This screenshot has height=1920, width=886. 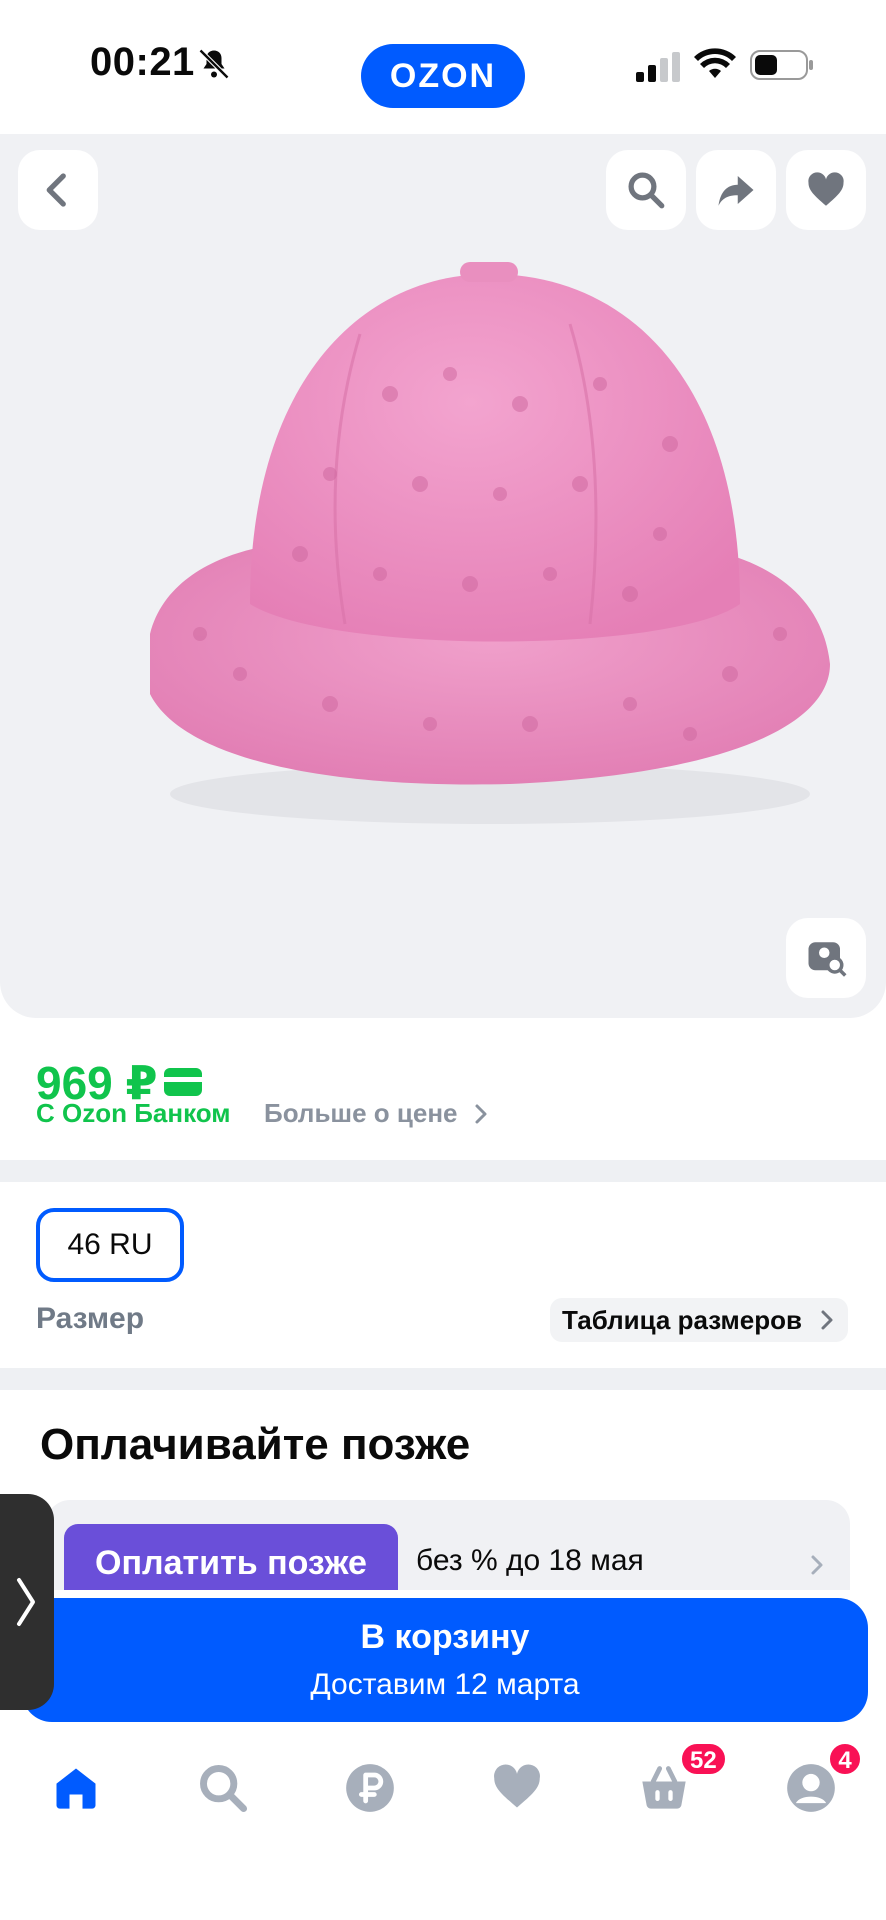 I want to click on size-label: Размер, so click(x=90, y=1318).